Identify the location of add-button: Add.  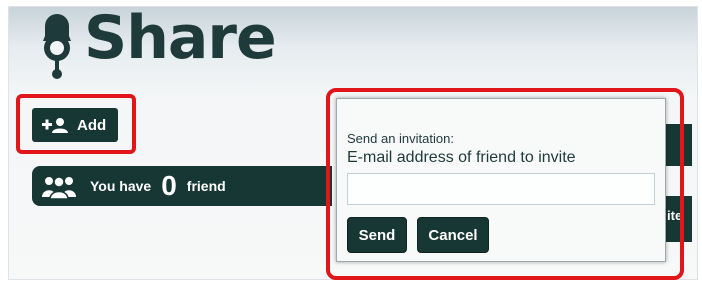
(75, 125).